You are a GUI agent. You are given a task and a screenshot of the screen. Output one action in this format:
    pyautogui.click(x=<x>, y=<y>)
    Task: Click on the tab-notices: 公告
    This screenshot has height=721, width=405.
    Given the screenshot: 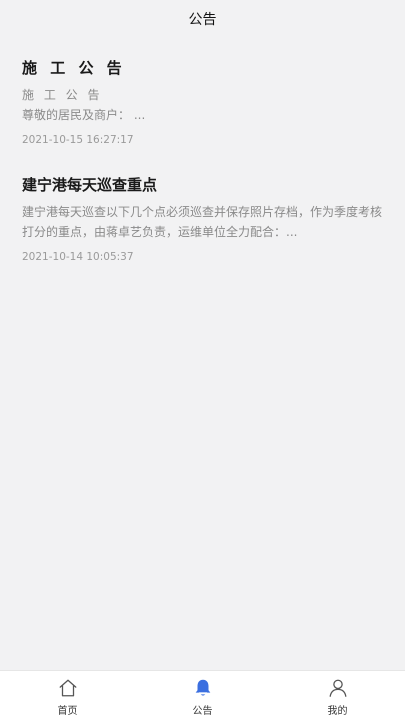 What is the action you would take?
    pyautogui.click(x=202, y=696)
    